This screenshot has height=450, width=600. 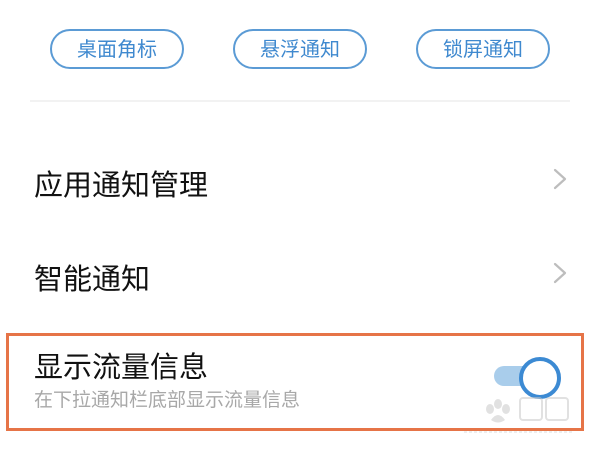 What do you see at coordinates (117, 49) in the screenshot?
I see `chip-desktop-badge: 桌面角标` at bounding box center [117, 49].